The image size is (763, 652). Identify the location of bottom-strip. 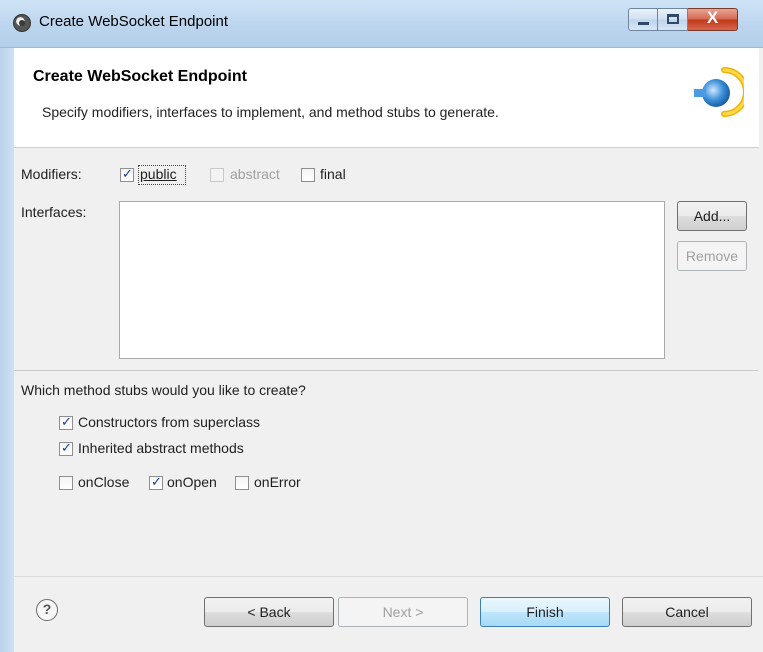
(388, 644).